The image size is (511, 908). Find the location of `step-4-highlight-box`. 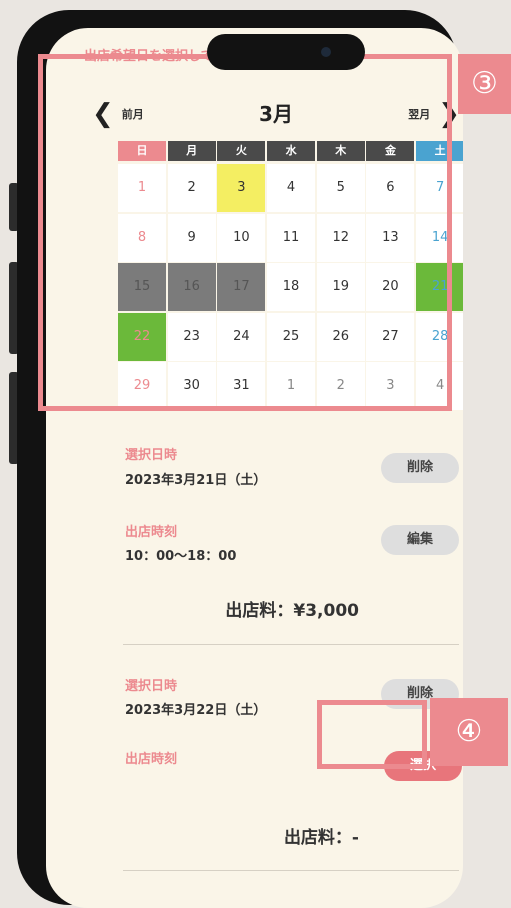

step-4-highlight-box is located at coordinates (372, 734).